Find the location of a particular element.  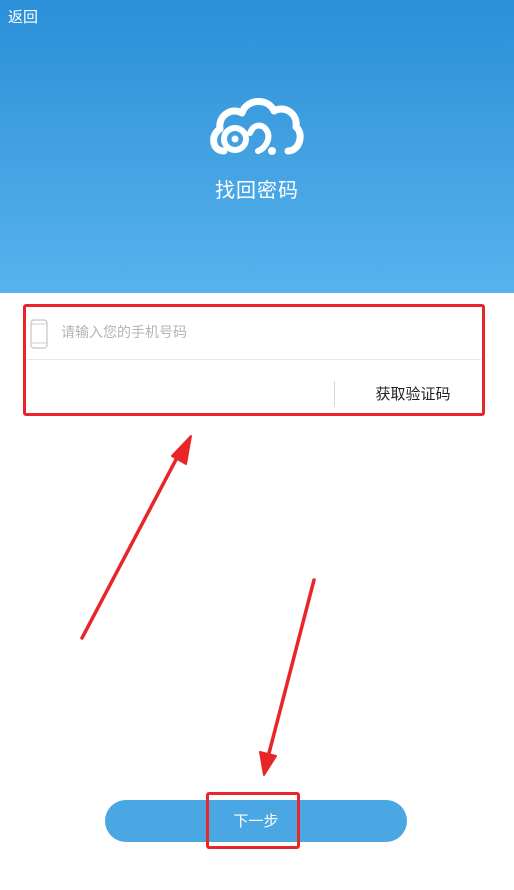

page-title: 找回密码 is located at coordinates (257, 190).